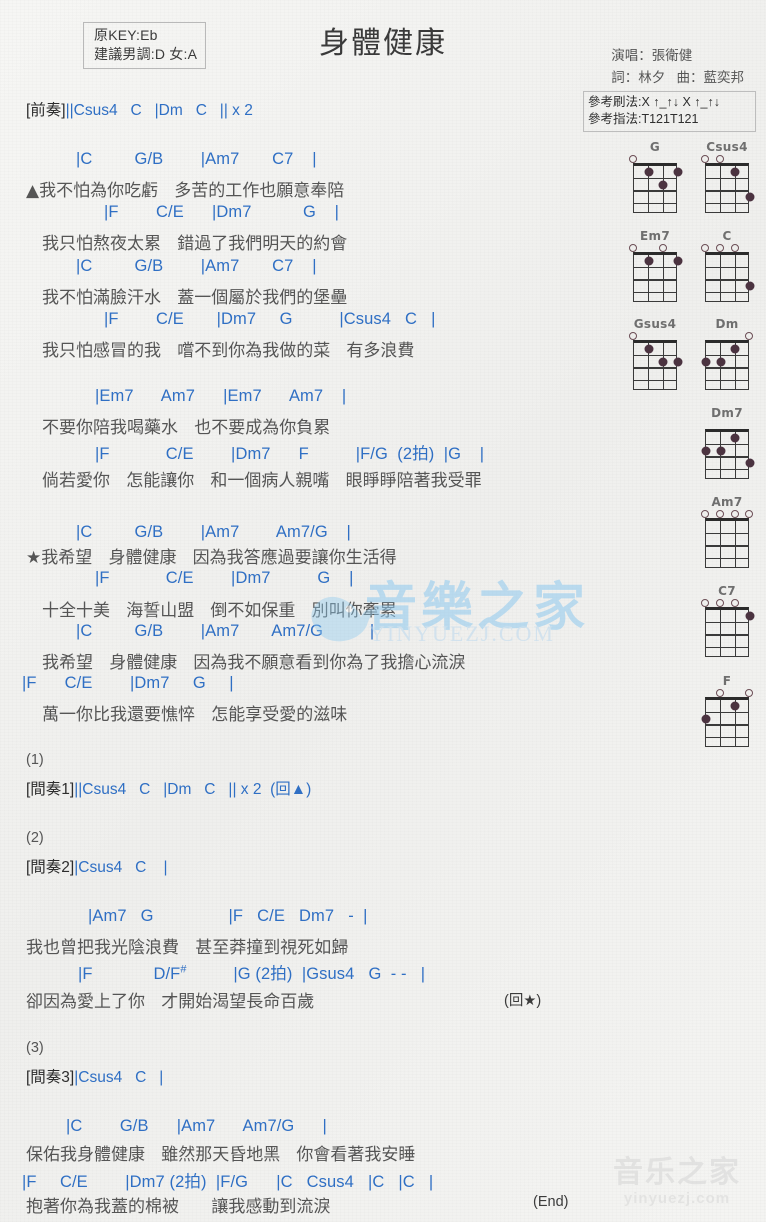 This screenshot has height=1222, width=766. Describe the element at coordinates (270, 319) in the screenshot. I see `chord-line: |F C/E |Dm7 G |Csus4 C |` at that location.